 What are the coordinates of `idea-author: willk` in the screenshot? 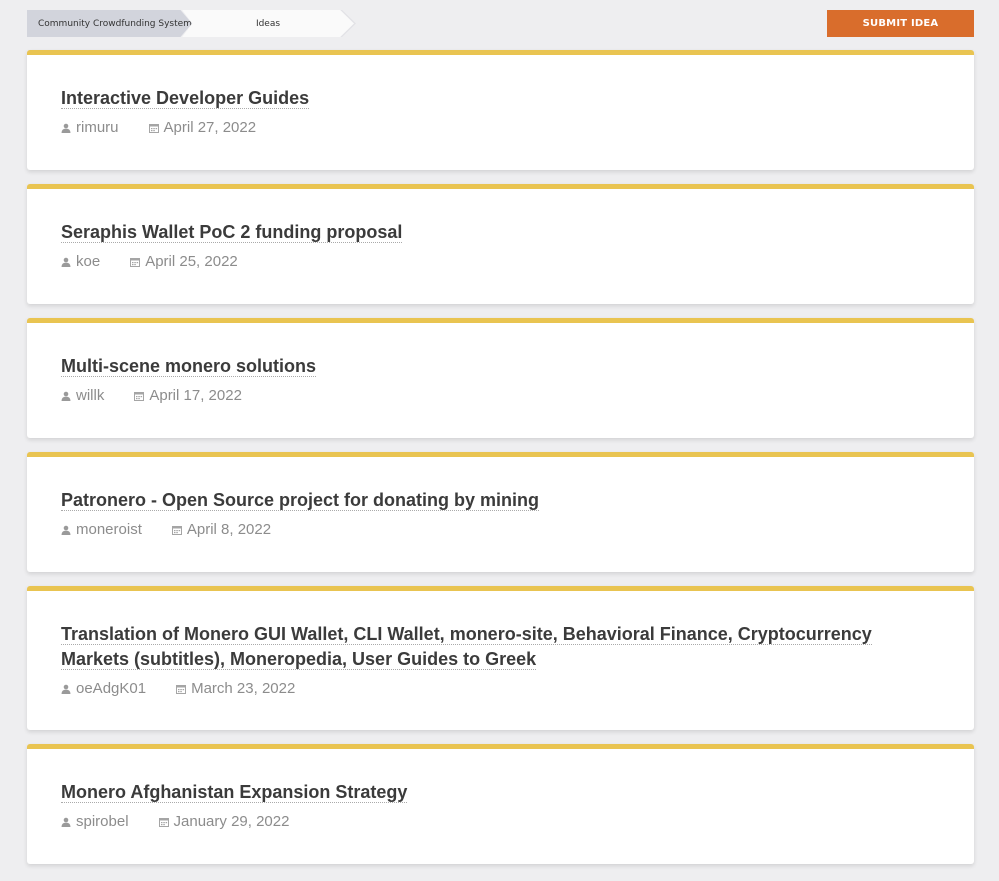 It's located at (82, 395).